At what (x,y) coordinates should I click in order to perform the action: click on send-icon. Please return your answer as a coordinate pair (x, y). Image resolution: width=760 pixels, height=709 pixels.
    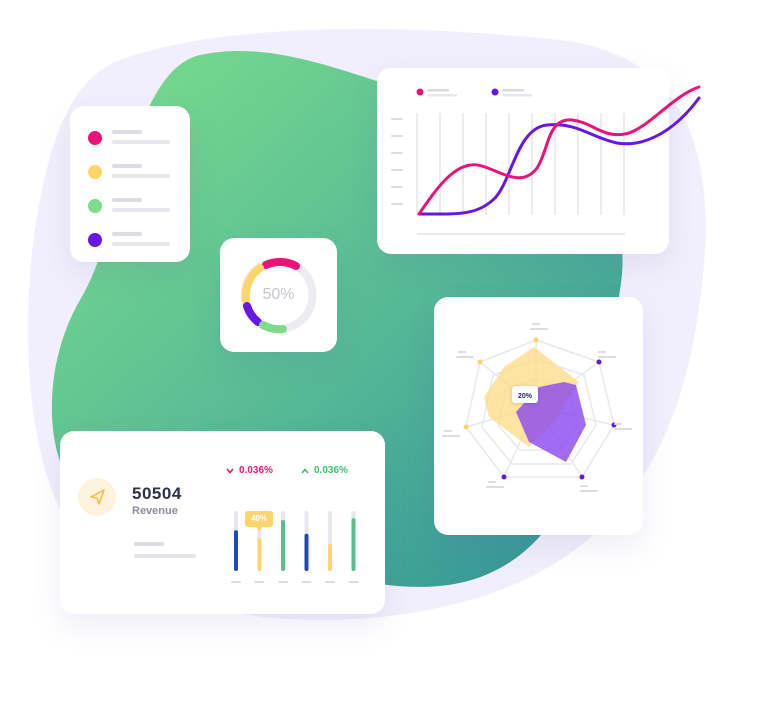
    Looking at the image, I should click on (97, 497).